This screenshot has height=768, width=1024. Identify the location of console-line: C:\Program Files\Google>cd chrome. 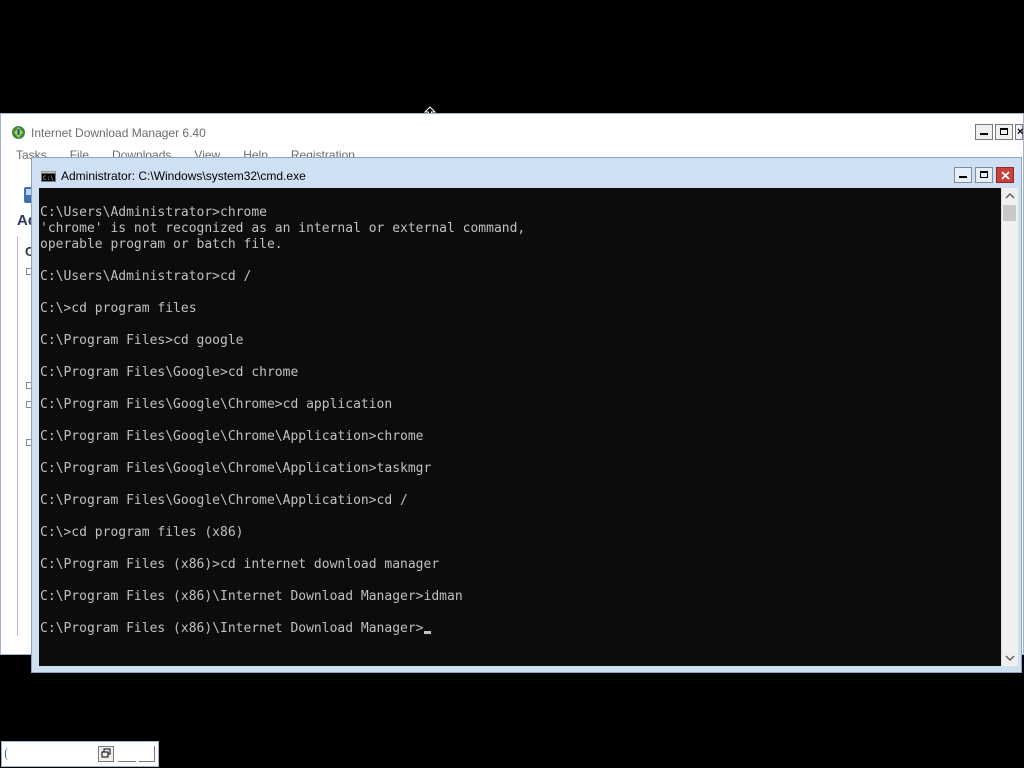
(282, 373).